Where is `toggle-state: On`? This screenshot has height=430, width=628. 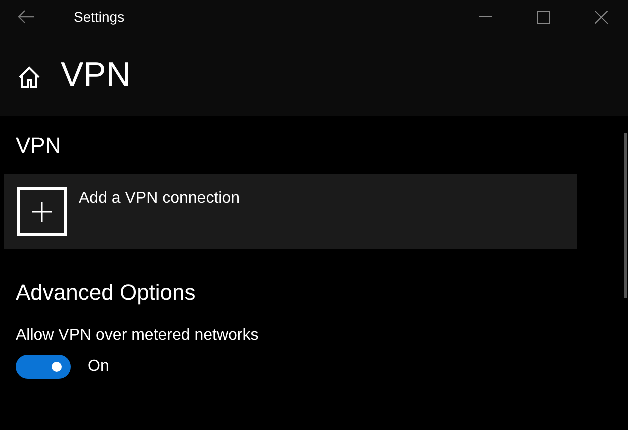 toggle-state: On is located at coordinates (99, 367).